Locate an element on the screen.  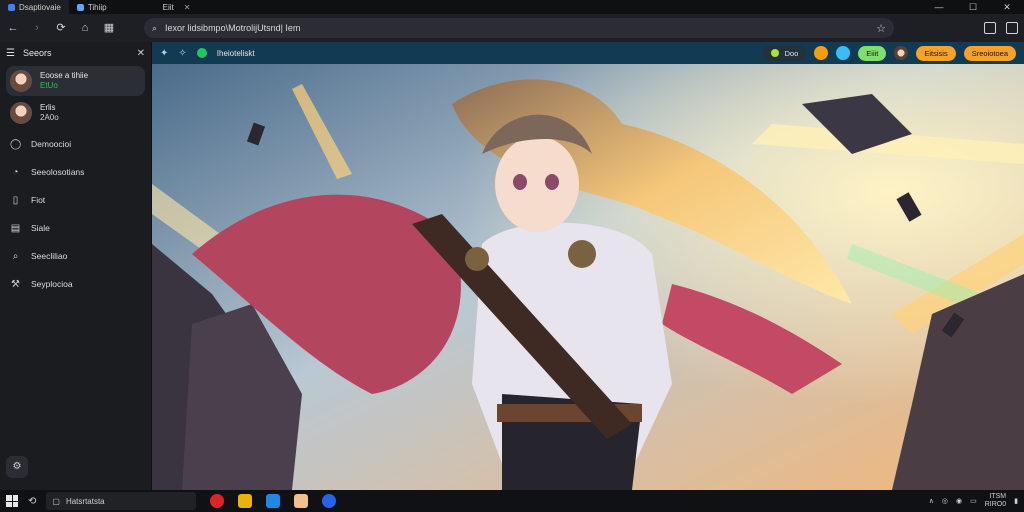
tab-1: Dsaptiovaie is located at coordinates (34, 7).